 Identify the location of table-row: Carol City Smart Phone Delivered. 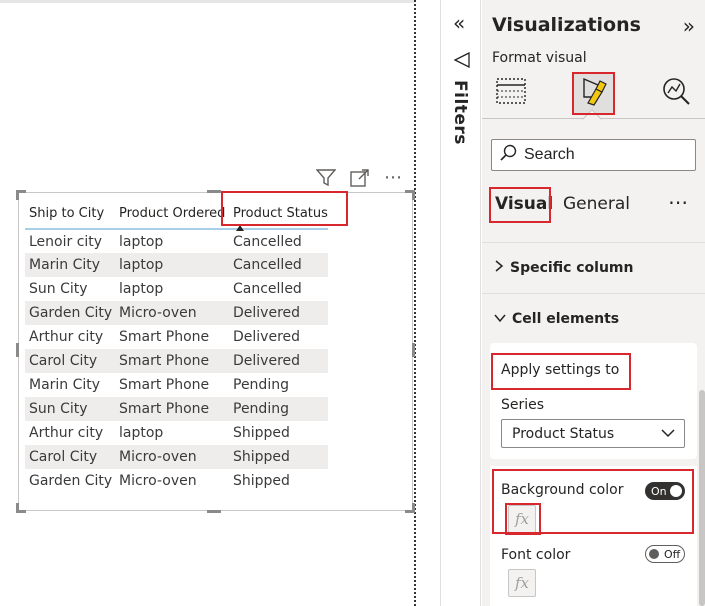
(176, 361).